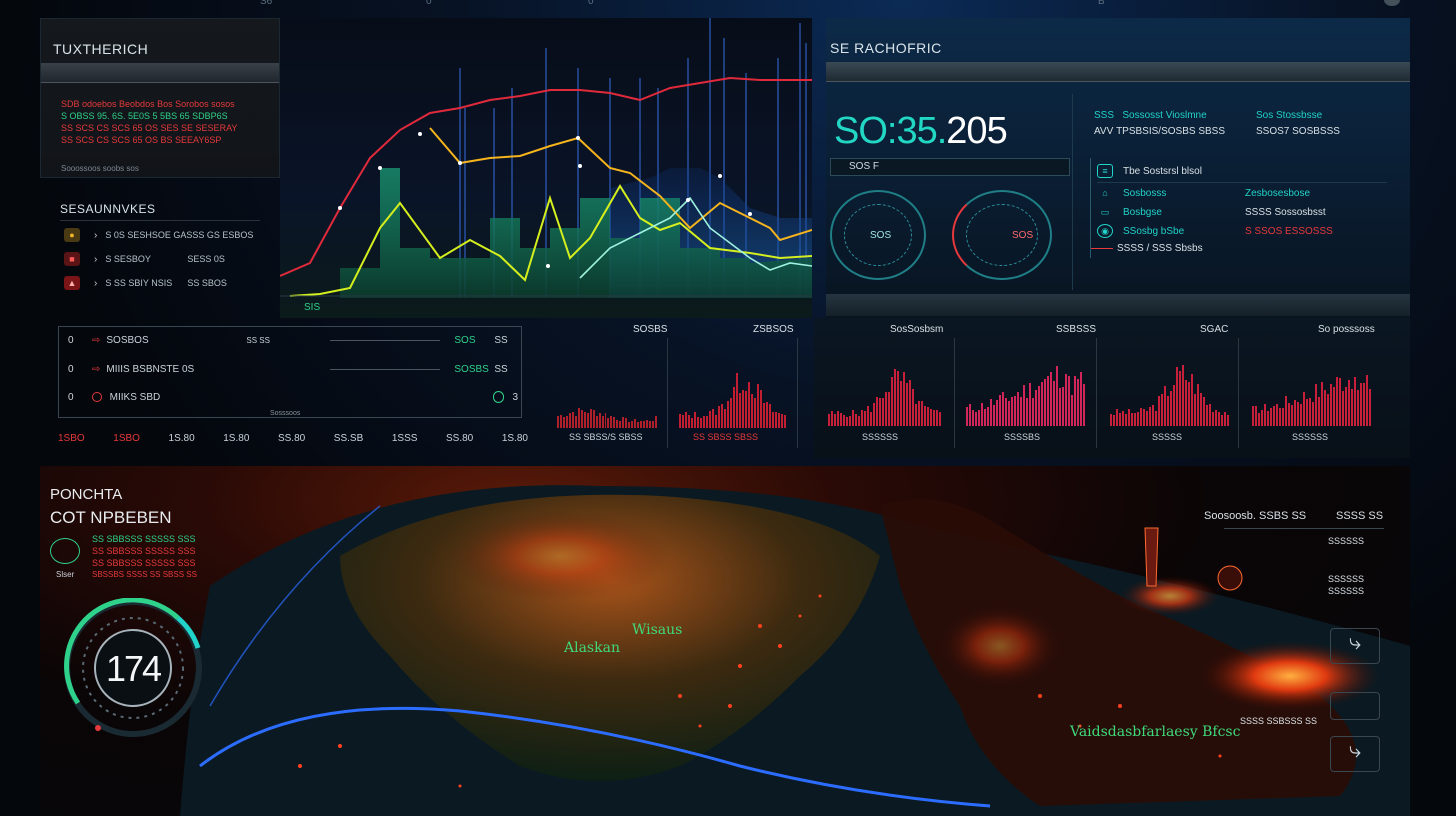 Image resolution: width=1456 pixels, height=816 pixels. Describe the element at coordinates (158, 235) in the screenshot. I see `stats-row: ● › S 0S SESHSOE GASSS GS ESBOS` at that location.